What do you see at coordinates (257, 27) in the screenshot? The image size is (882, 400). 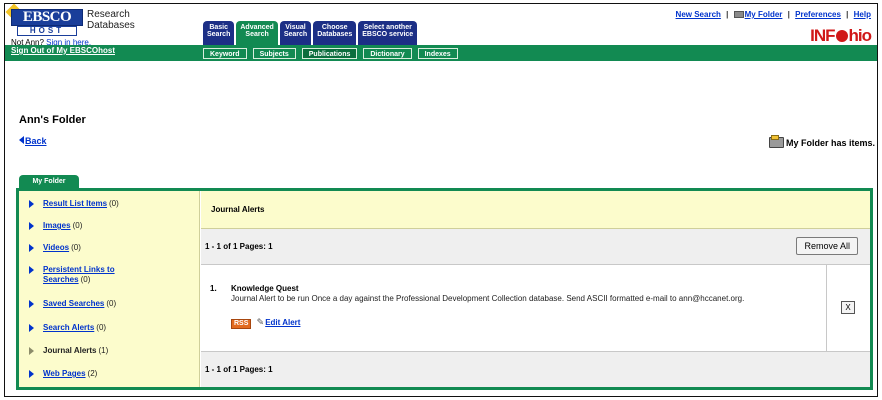 I see `tab-label: Advanced` at bounding box center [257, 27].